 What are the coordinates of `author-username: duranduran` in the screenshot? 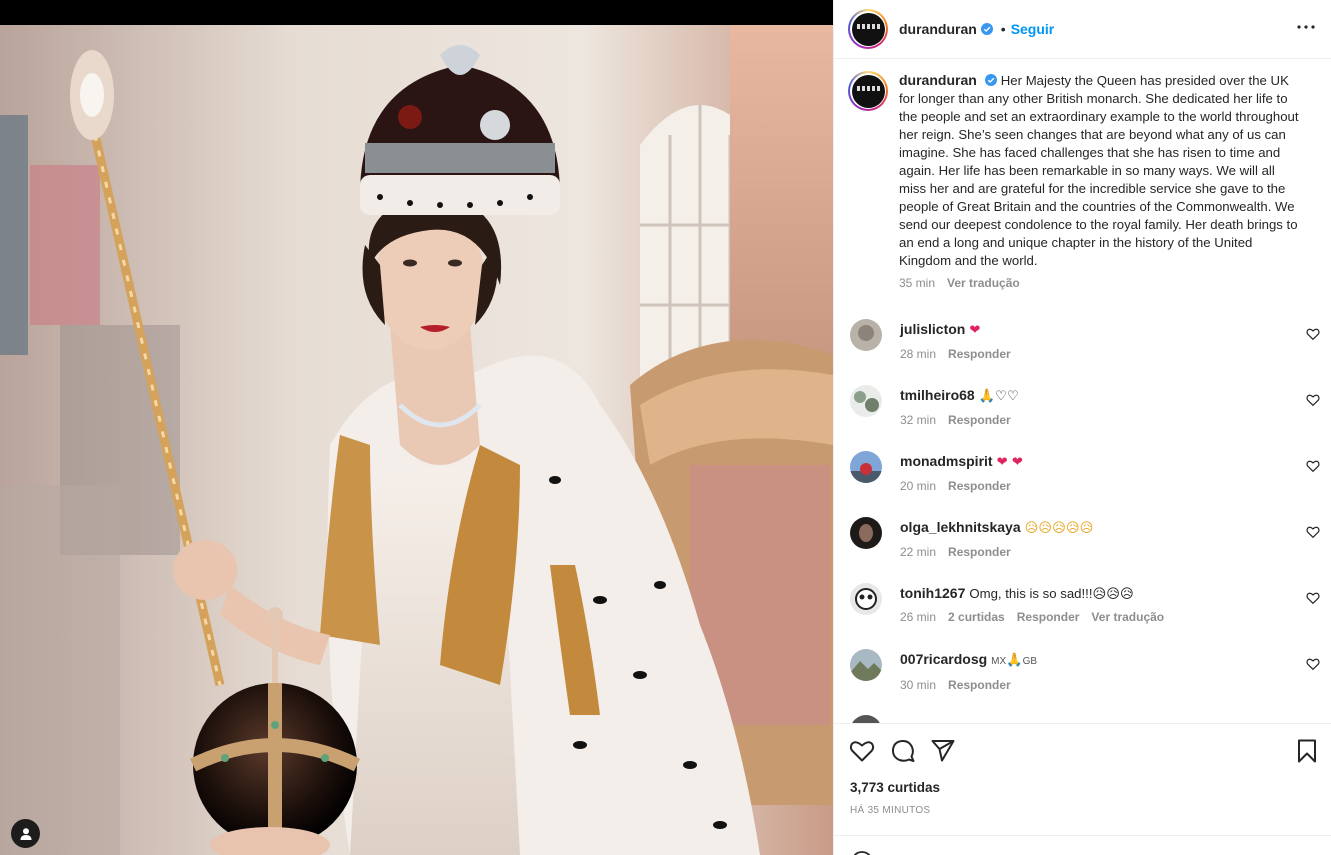 It's located at (938, 29).